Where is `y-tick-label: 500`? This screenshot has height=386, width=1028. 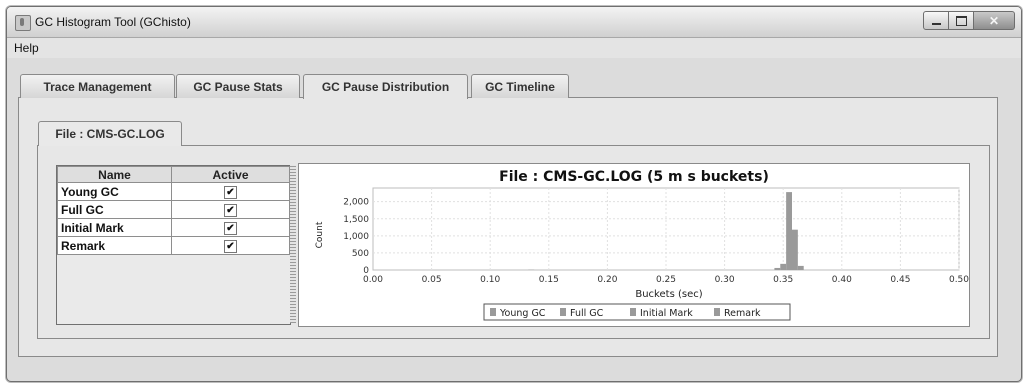 y-tick-label: 500 is located at coordinates (360, 254).